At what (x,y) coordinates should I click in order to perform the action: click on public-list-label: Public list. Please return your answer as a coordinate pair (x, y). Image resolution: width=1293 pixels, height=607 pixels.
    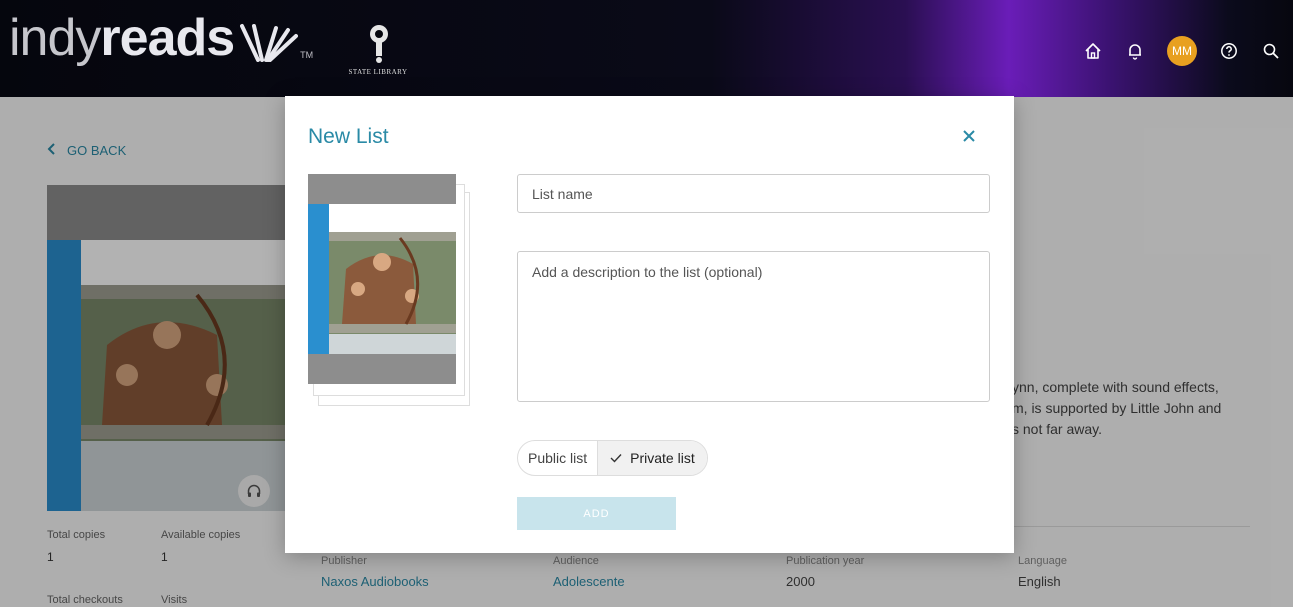
    Looking at the image, I should click on (558, 458).